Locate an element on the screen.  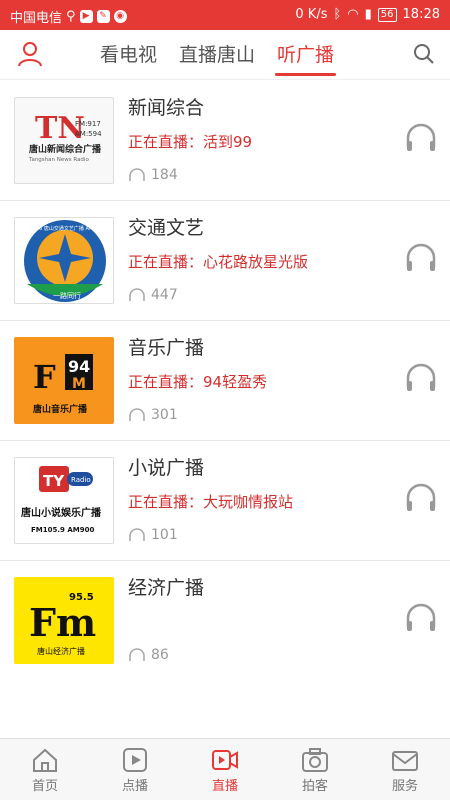
nav-vod: 点播 is located at coordinates (135, 769).